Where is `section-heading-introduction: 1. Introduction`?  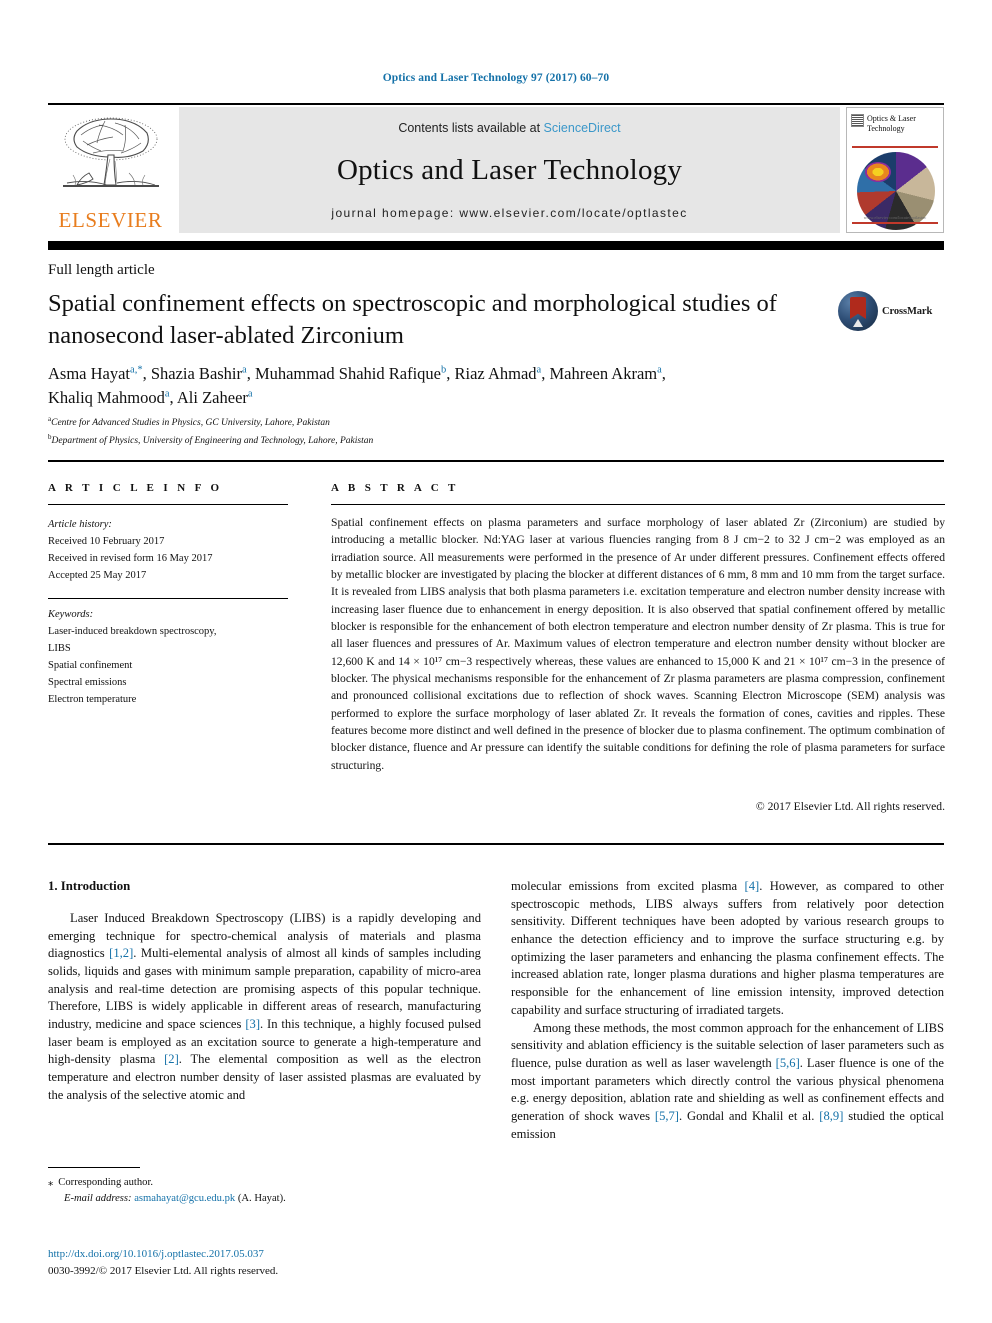 section-heading-introduction: 1. Introduction is located at coordinates (89, 886).